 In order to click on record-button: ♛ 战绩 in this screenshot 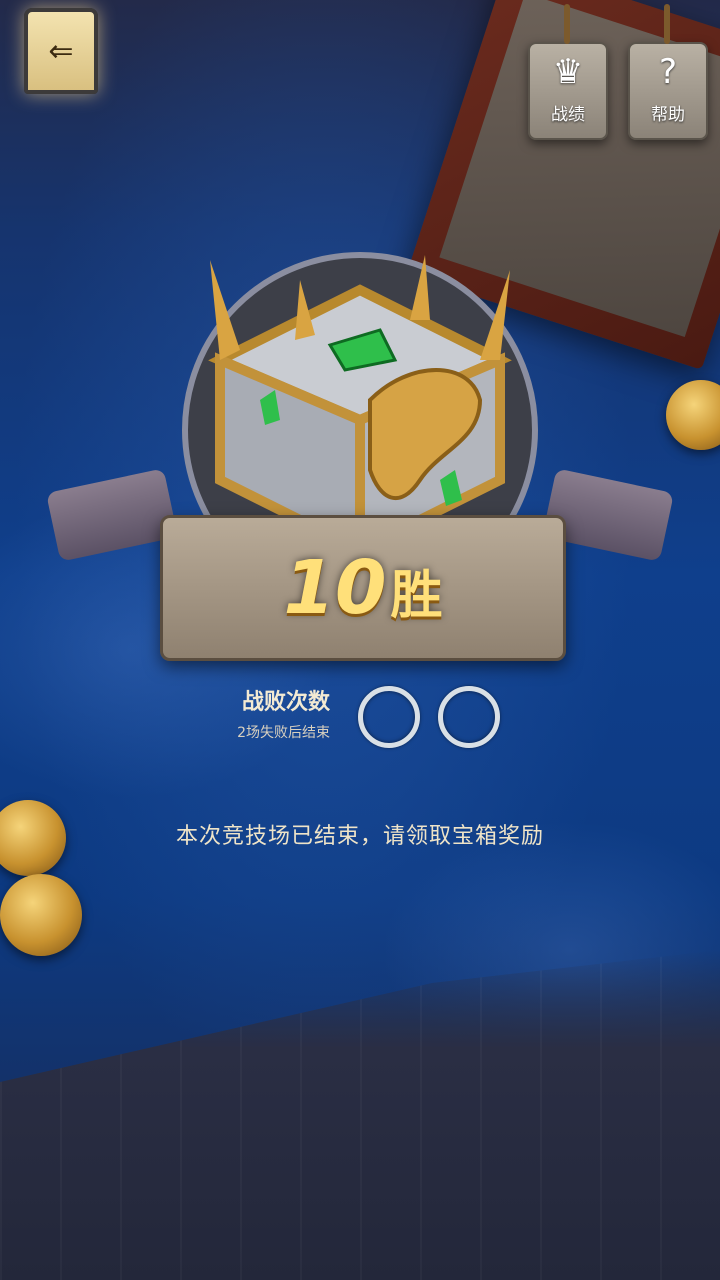, I will do `click(568, 72)`.